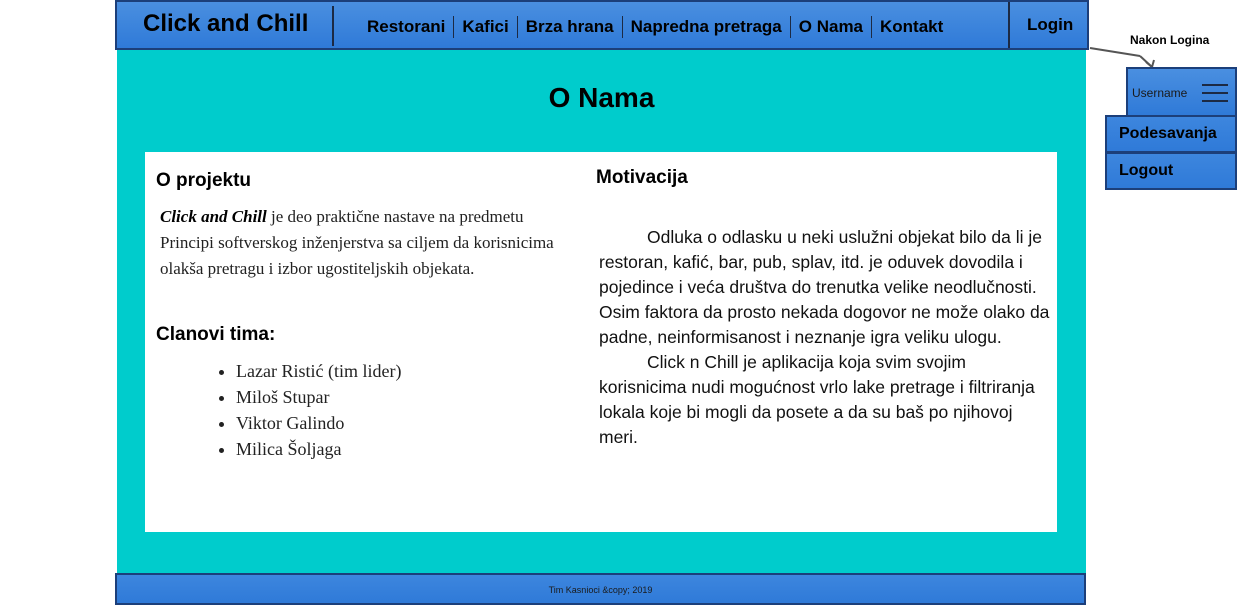 The height and width of the screenshot is (605, 1251). Describe the element at coordinates (601, 97) in the screenshot. I see `page-title: O Nama` at that location.